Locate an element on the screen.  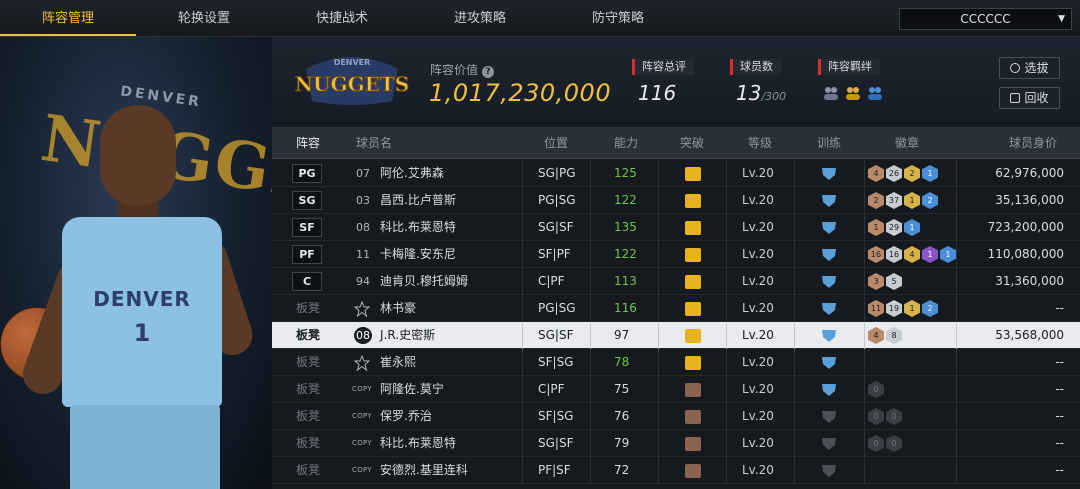
player-name: 林书豪 is located at coordinates (398, 308).